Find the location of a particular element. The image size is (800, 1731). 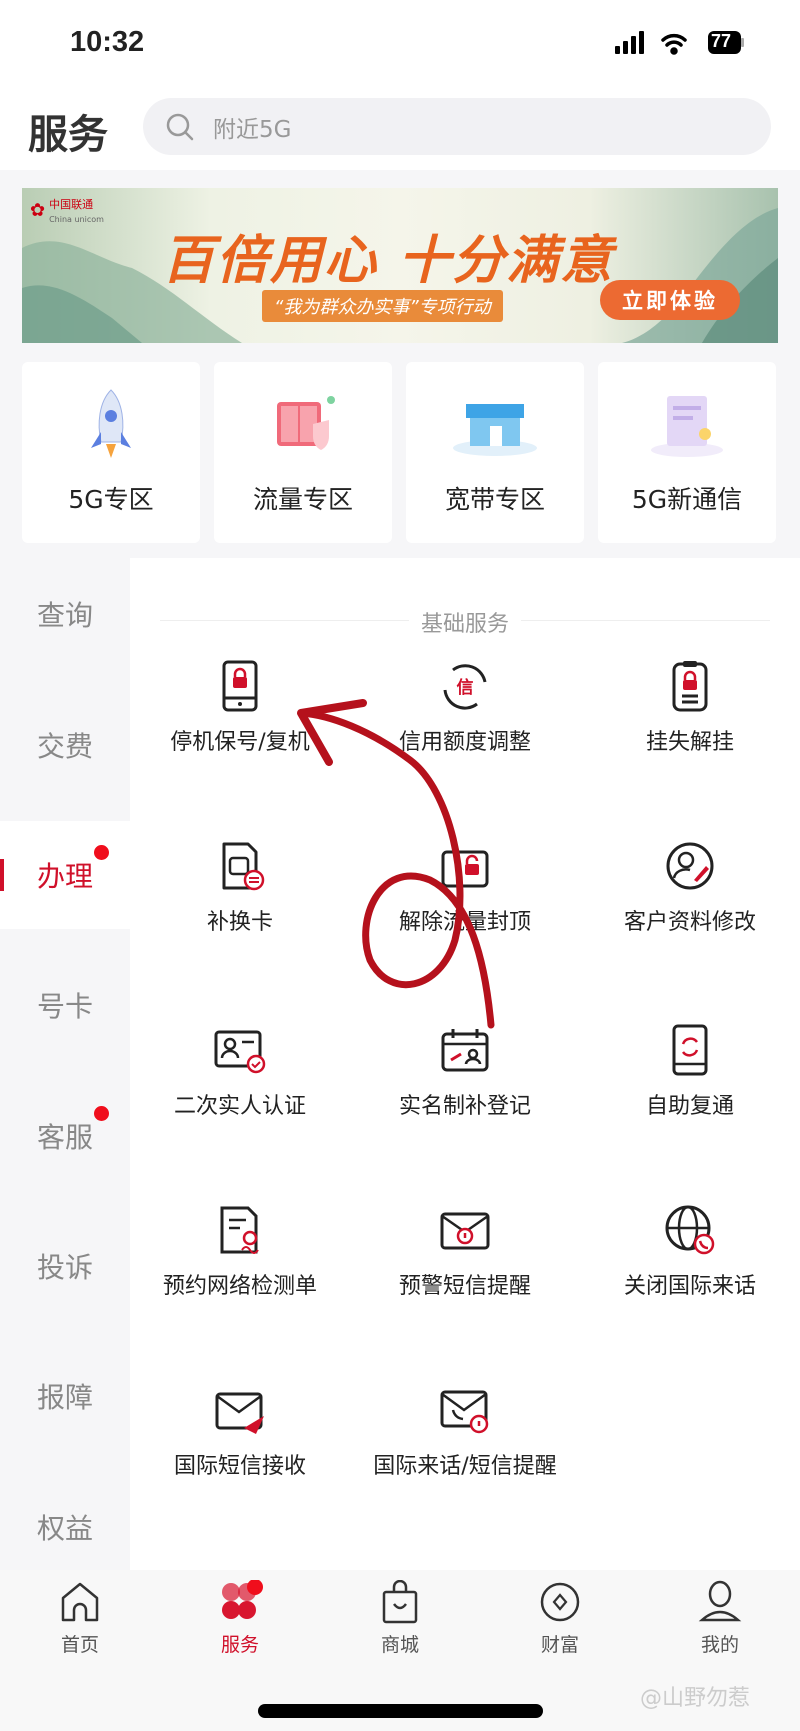

banner-title: 百倍用心 十分满意 is located at coordinates (388, 260).